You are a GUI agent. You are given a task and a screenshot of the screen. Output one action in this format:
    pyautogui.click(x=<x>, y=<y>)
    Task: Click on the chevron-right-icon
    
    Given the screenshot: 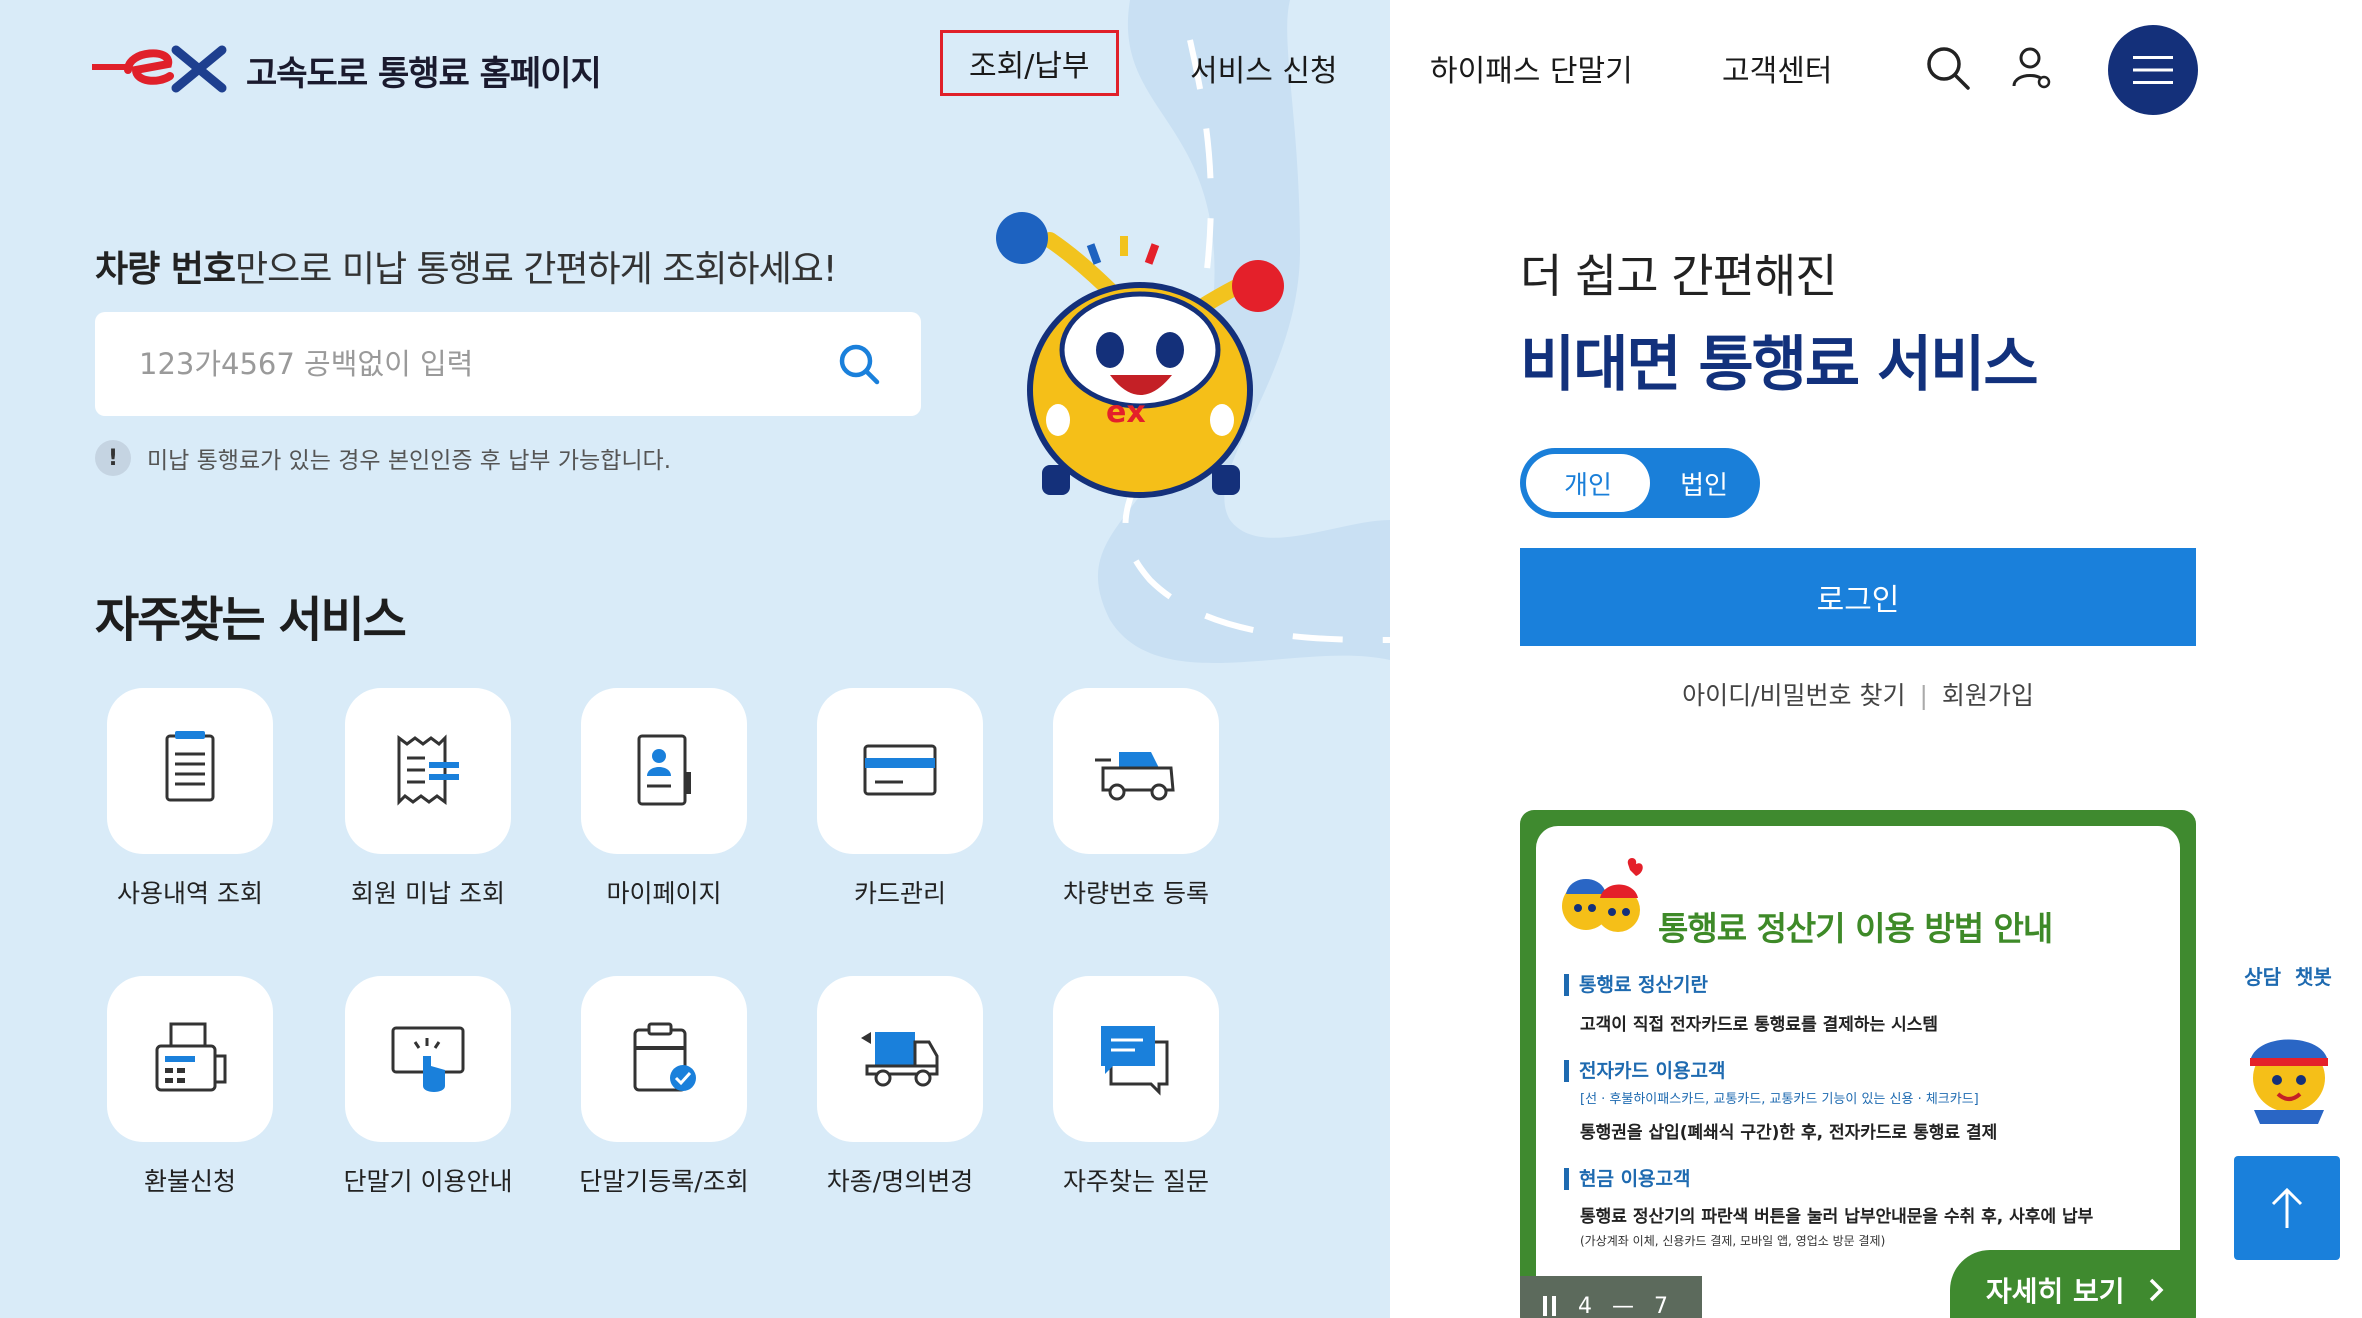 What is the action you would take?
    pyautogui.click(x=2156, y=1290)
    